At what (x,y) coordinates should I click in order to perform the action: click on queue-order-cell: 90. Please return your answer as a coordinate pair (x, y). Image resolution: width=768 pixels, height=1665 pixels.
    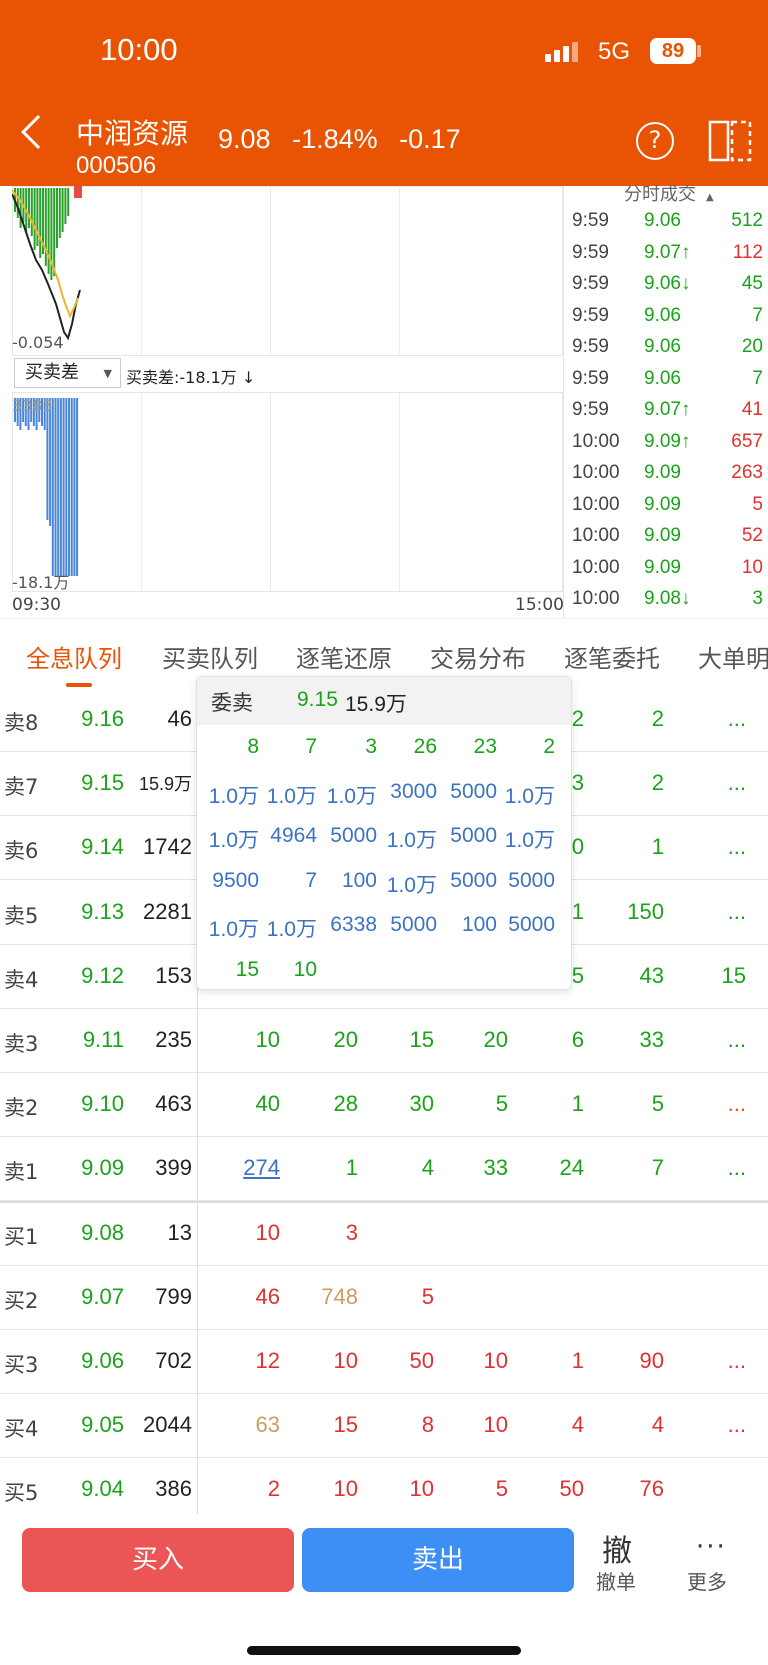
    Looking at the image, I should click on (651, 1360).